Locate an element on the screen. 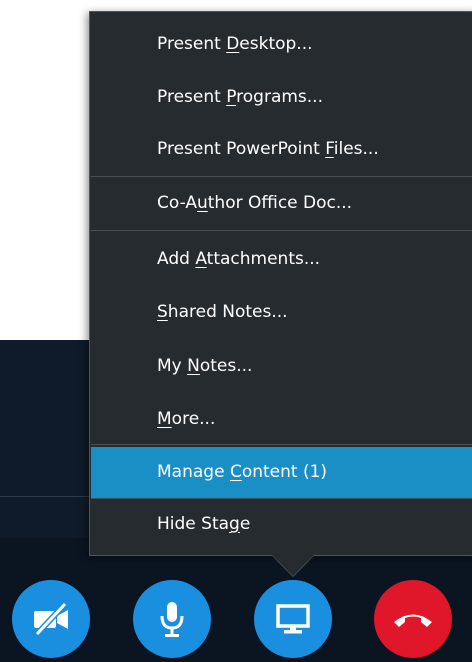  microphone-button is located at coordinates (172, 619).